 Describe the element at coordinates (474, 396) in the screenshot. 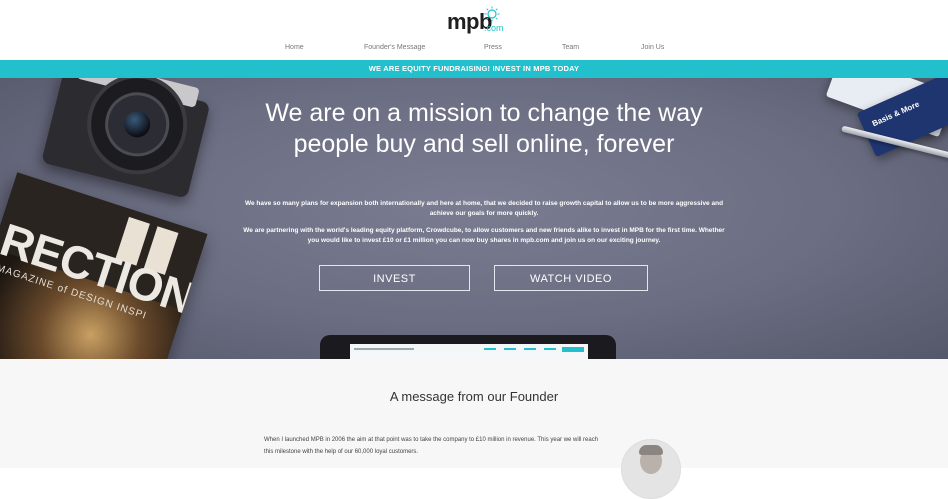

I see `founder-heading: A message from our Founder` at that location.